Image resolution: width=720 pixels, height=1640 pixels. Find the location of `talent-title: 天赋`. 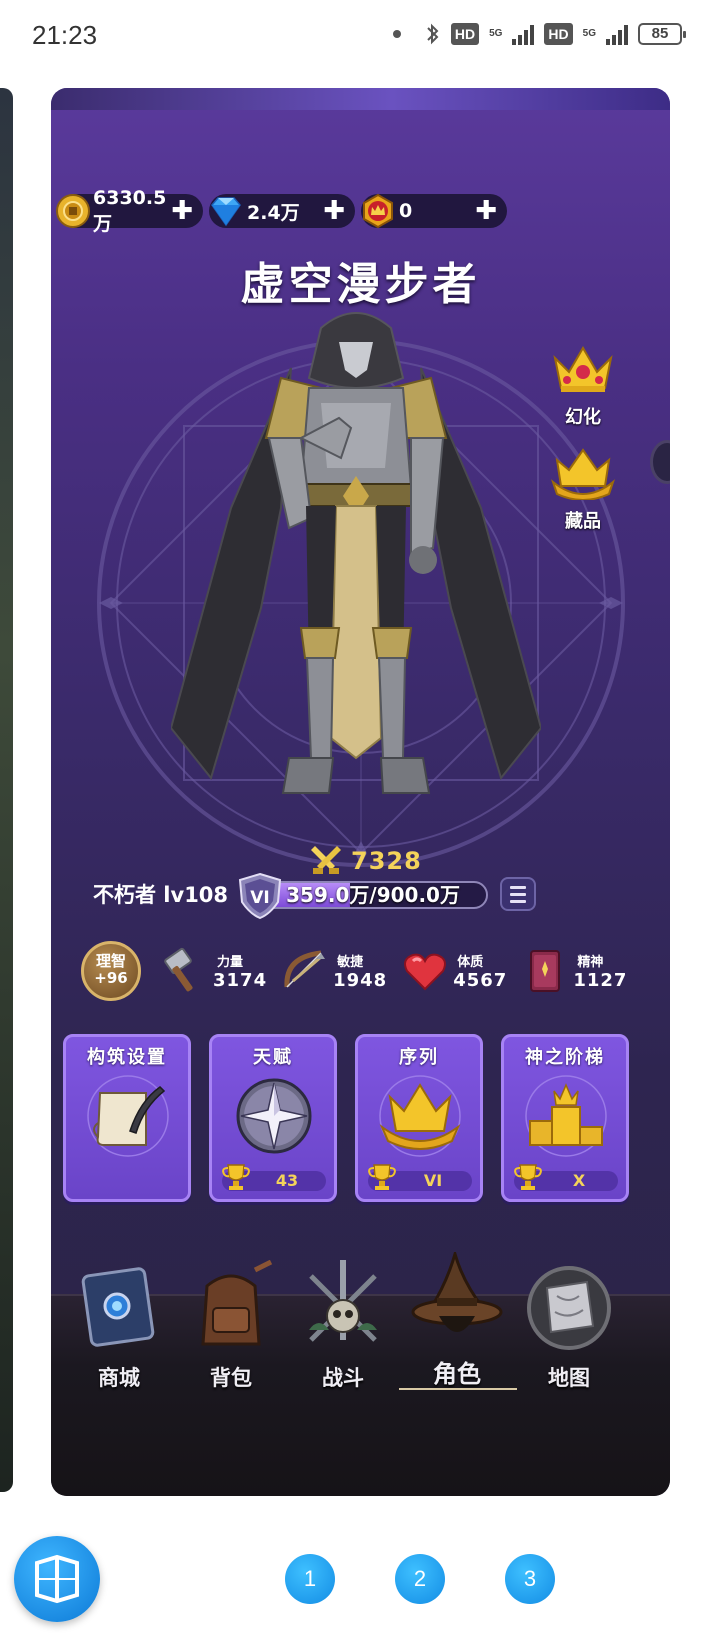

talent-title: 天赋 is located at coordinates (273, 1057).